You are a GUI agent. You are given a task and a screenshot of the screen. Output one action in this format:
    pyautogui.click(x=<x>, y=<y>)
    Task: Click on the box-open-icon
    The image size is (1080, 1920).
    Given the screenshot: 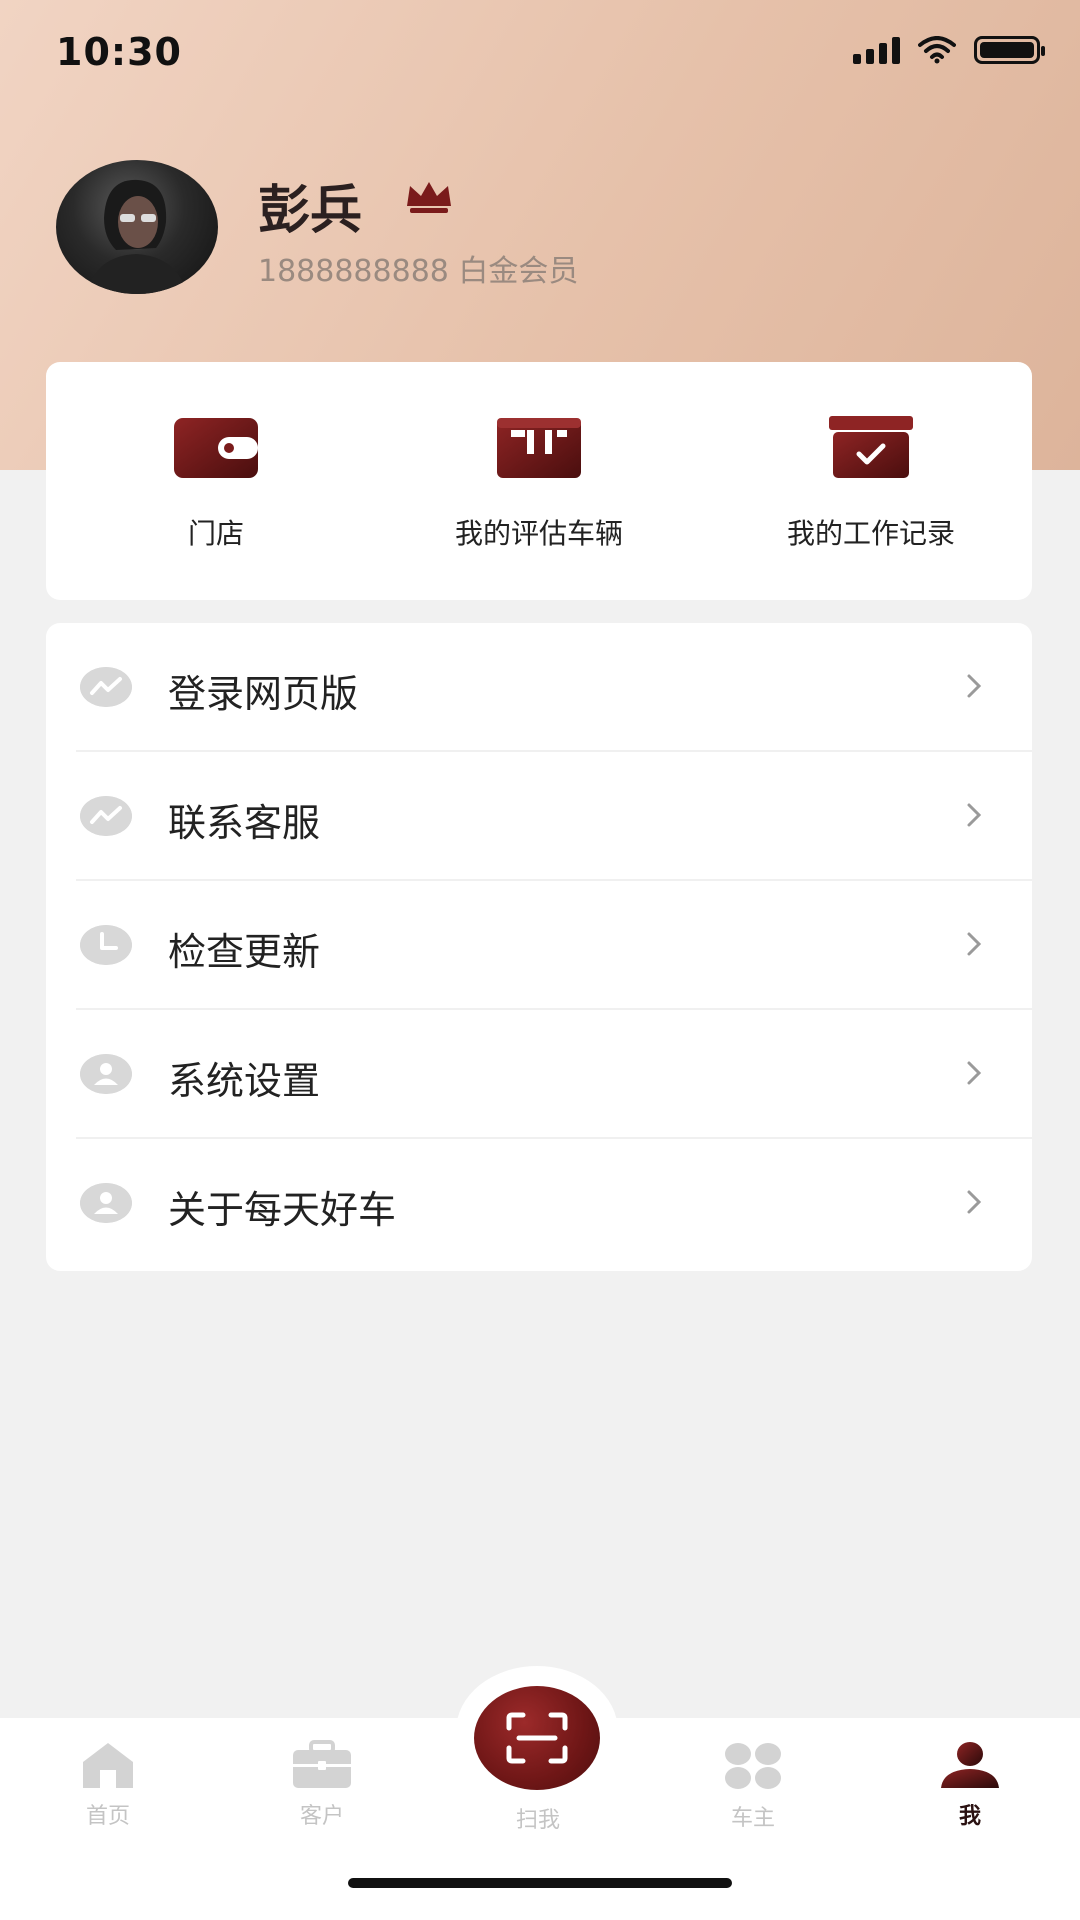 What is the action you would take?
    pyautogui.click(x=539, y=448)
    